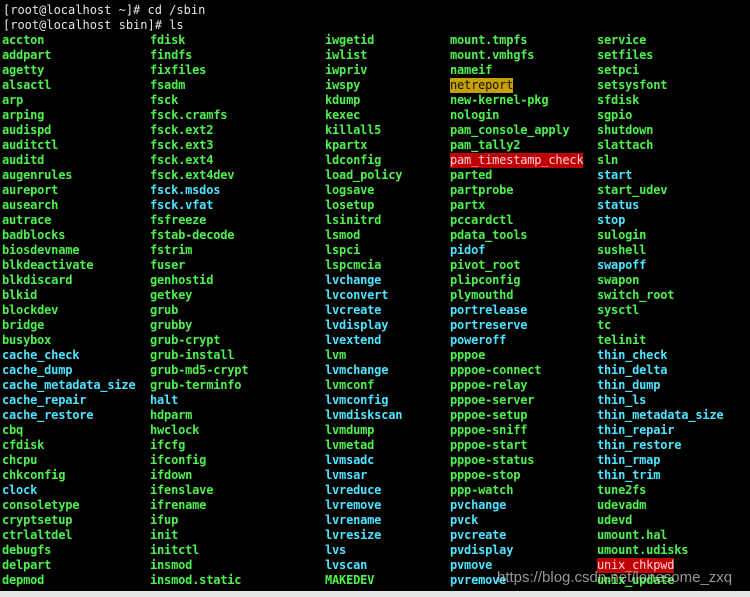 This screenshot has width=750, height=597. What do you see at coordinates (34, 235) in the screenshot?
I see `file-entry: badblocks` at bounding box center [34, 235].